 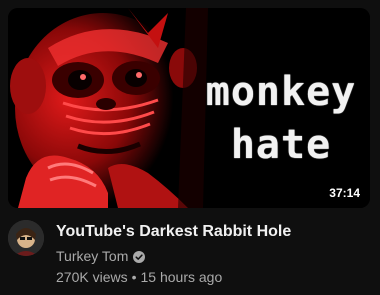 What do you see at coordinates (281, 118) in the screenshot?
I see `thumbnail-caption: monkey hate` at bounding box center [281, 118].